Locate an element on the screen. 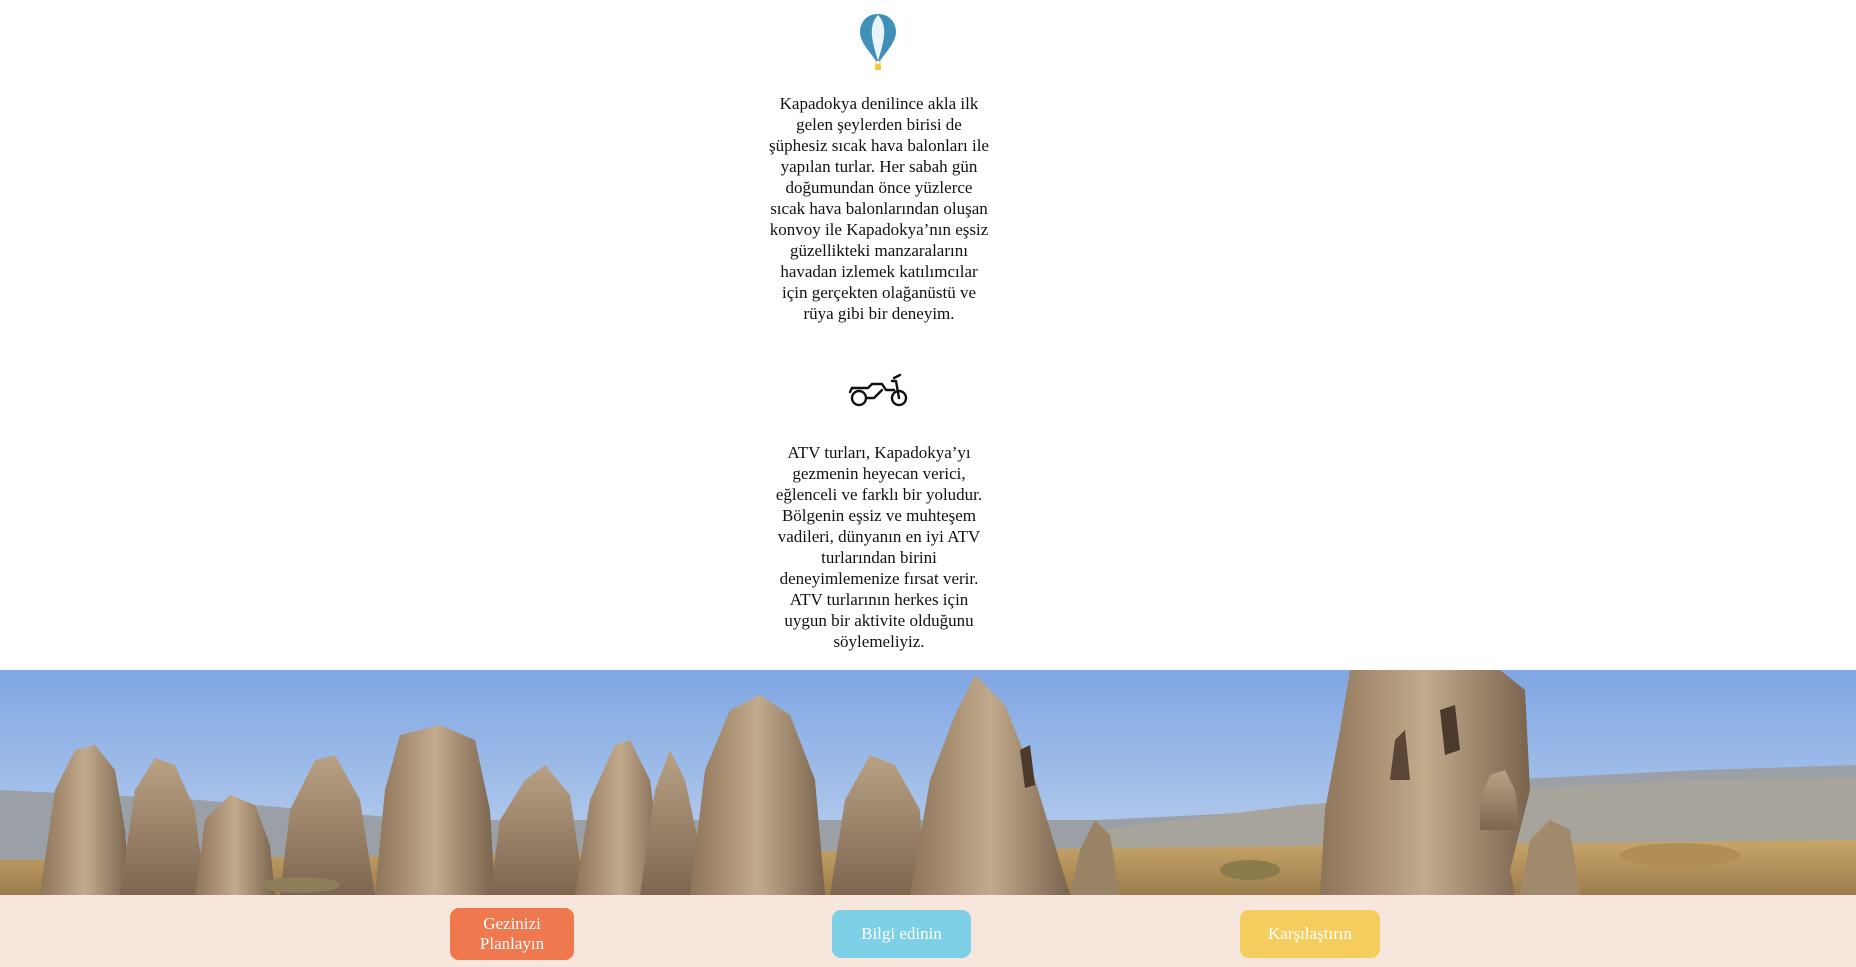 The image size is (1856, 967). compare-button: Karşılaştırın is located at coordinates (1310, 934).